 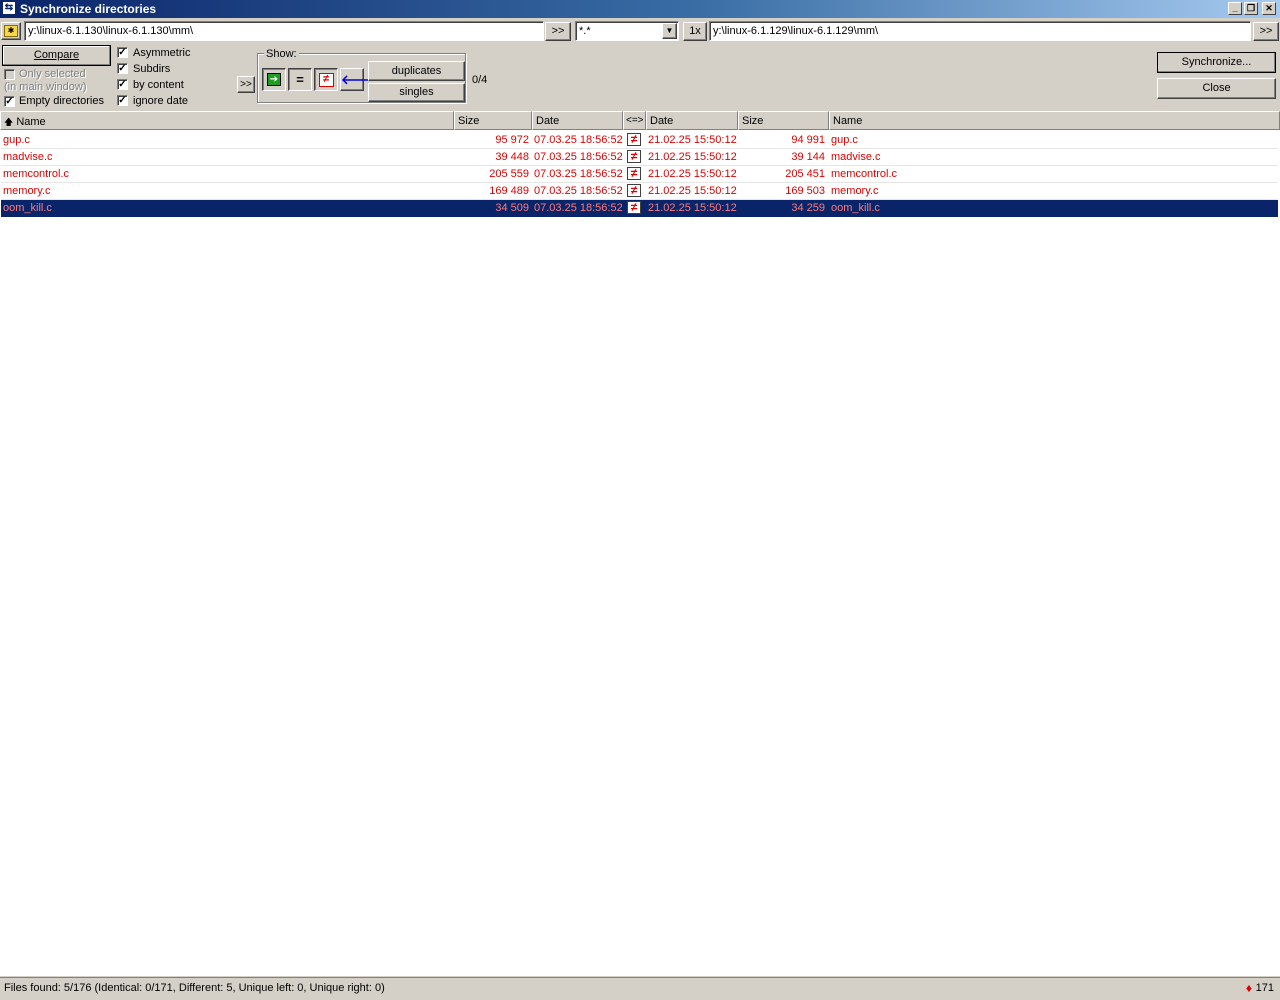 What do you see at coordinates (558, 31) in the screenshot?
I see `browse-left-button: >>` at bounding box center [558, 31].